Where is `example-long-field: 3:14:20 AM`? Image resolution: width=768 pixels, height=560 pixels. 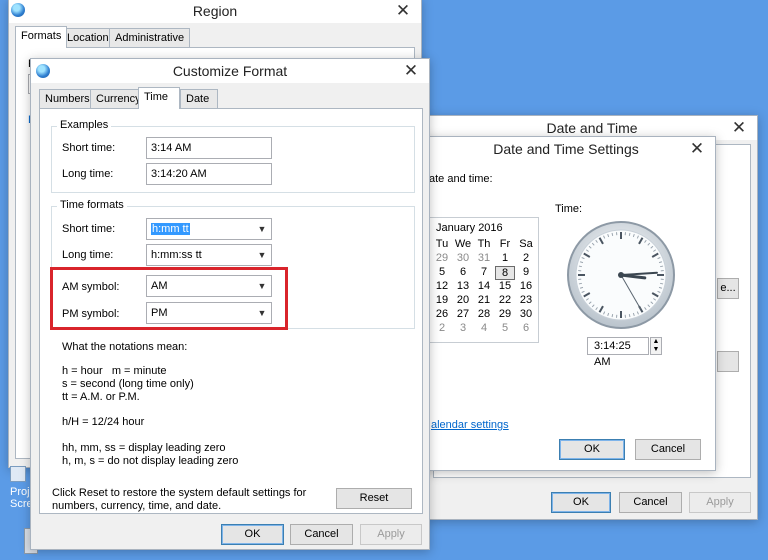
example-long-field: 3:14:20 AM is located at coordinates (209, 174).